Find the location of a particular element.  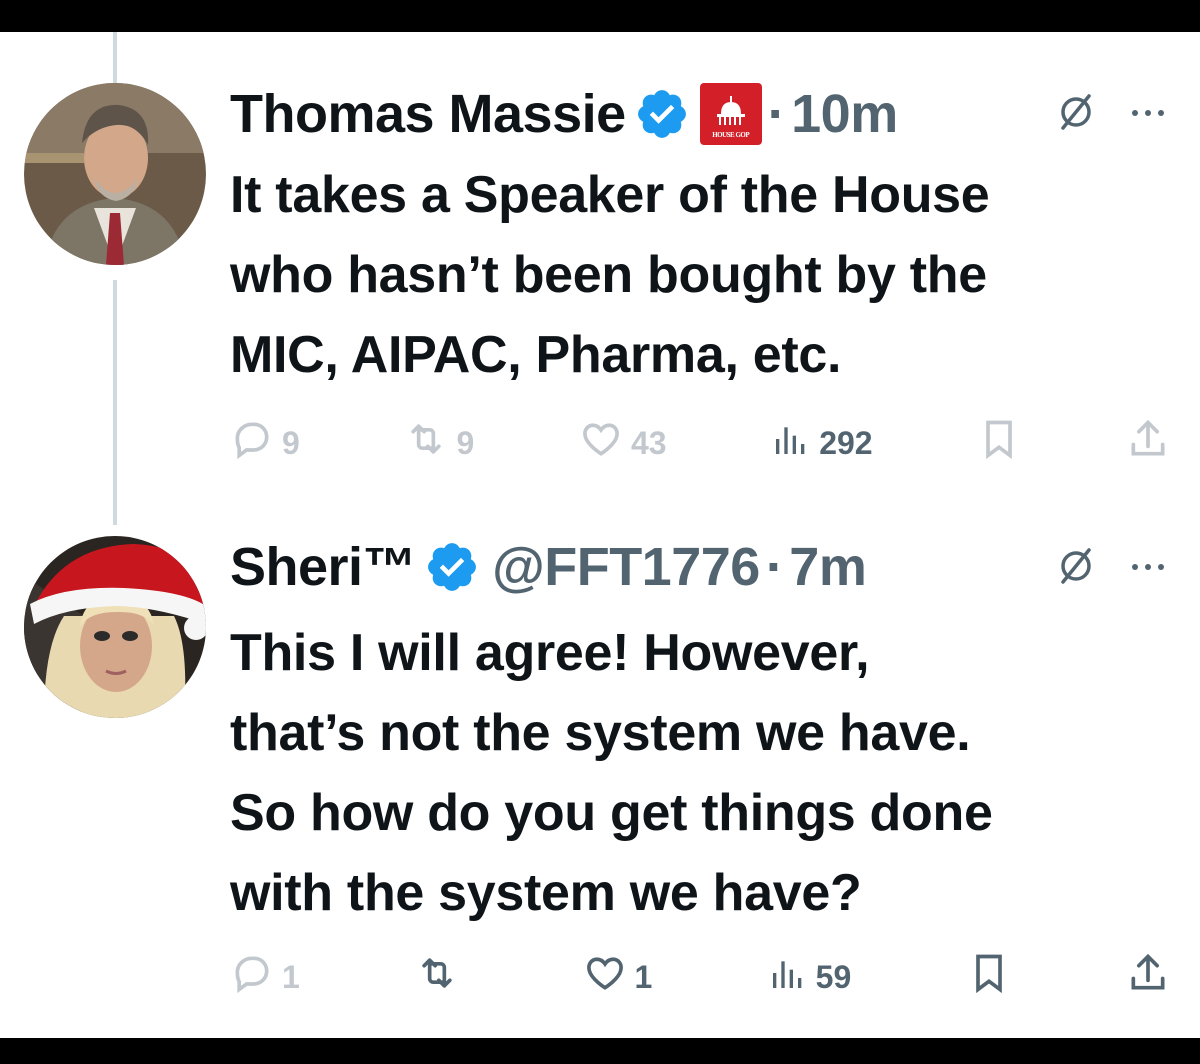

affiliation-badge-icon: HOUSE GOP is located at coordinates (730, 114).